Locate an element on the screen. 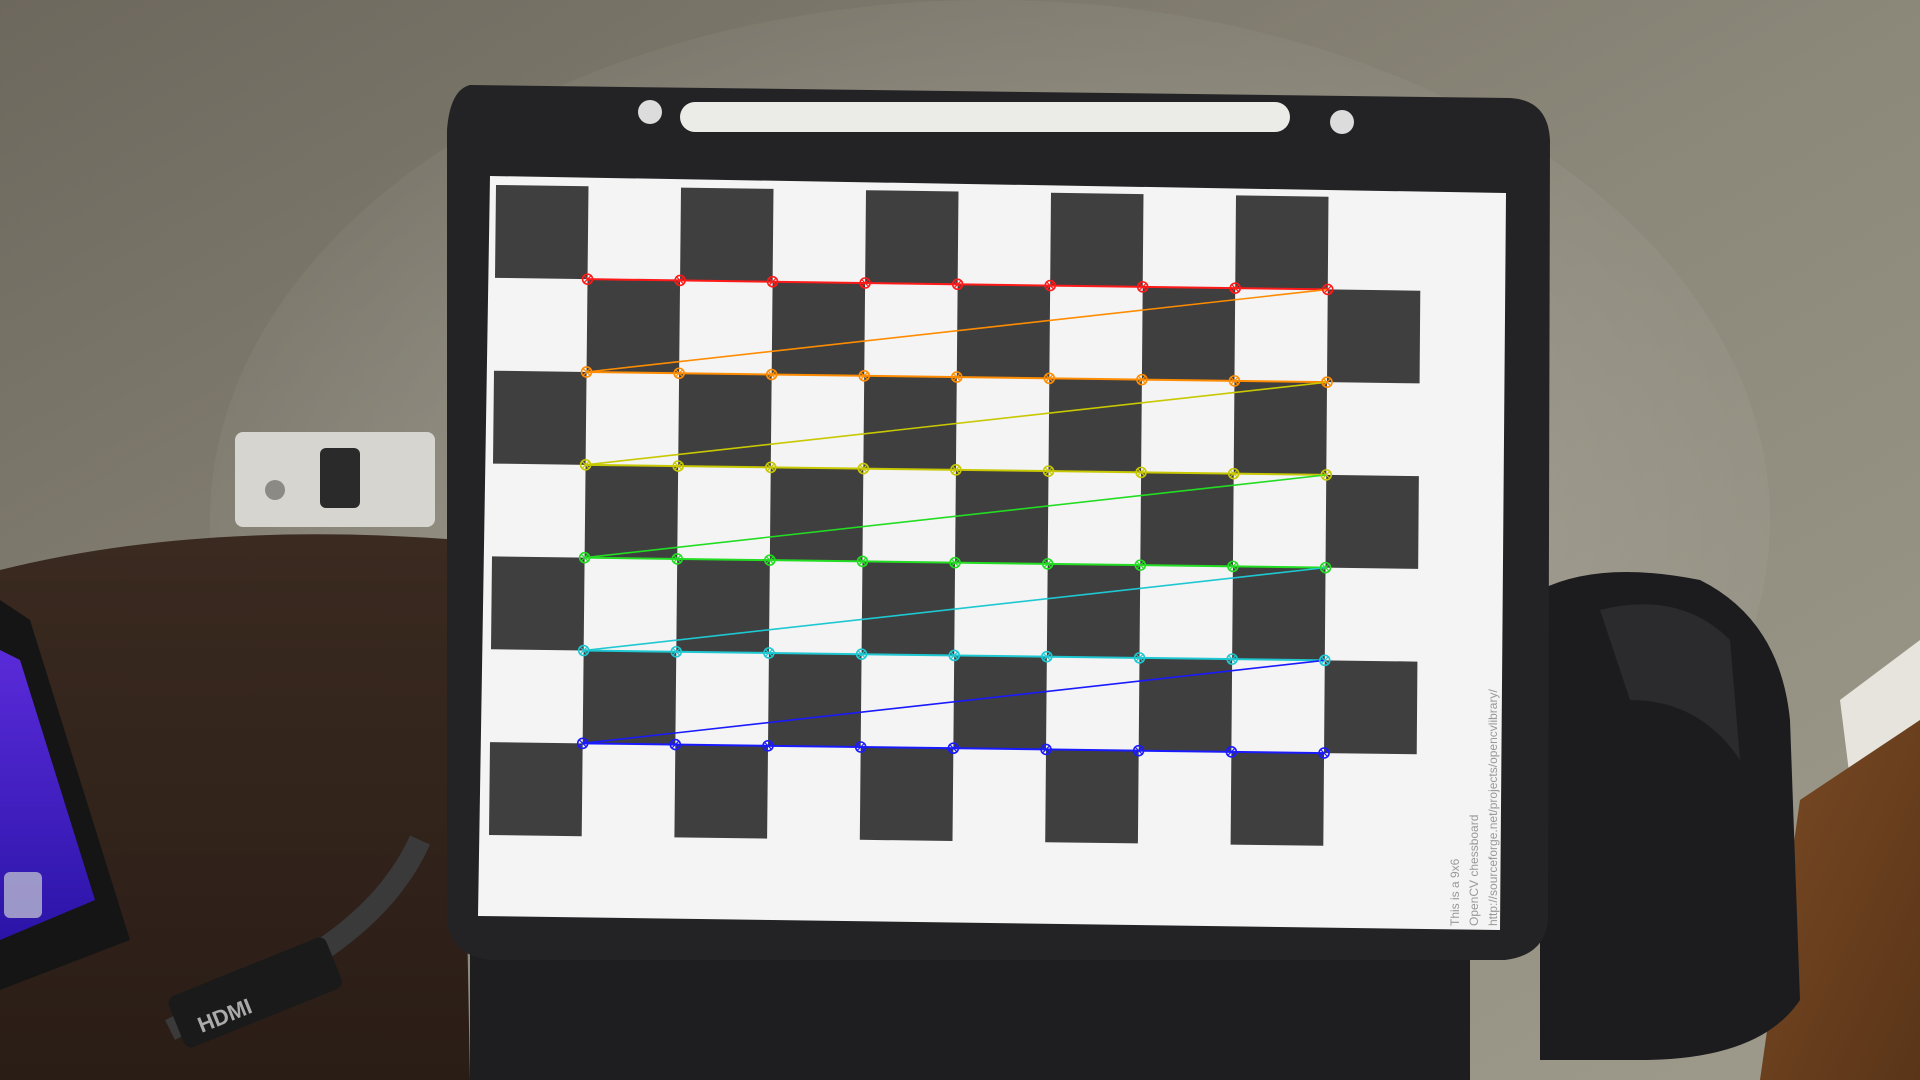  power-plug is located at coordinates (340, 478).